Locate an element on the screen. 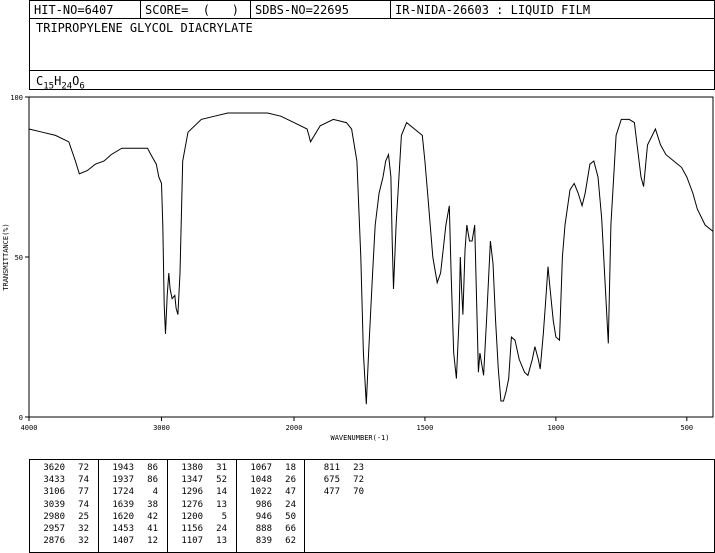 This screenshot has height=553, width=715. peak-transmittance: 47 is located at coordinates (290, 492).